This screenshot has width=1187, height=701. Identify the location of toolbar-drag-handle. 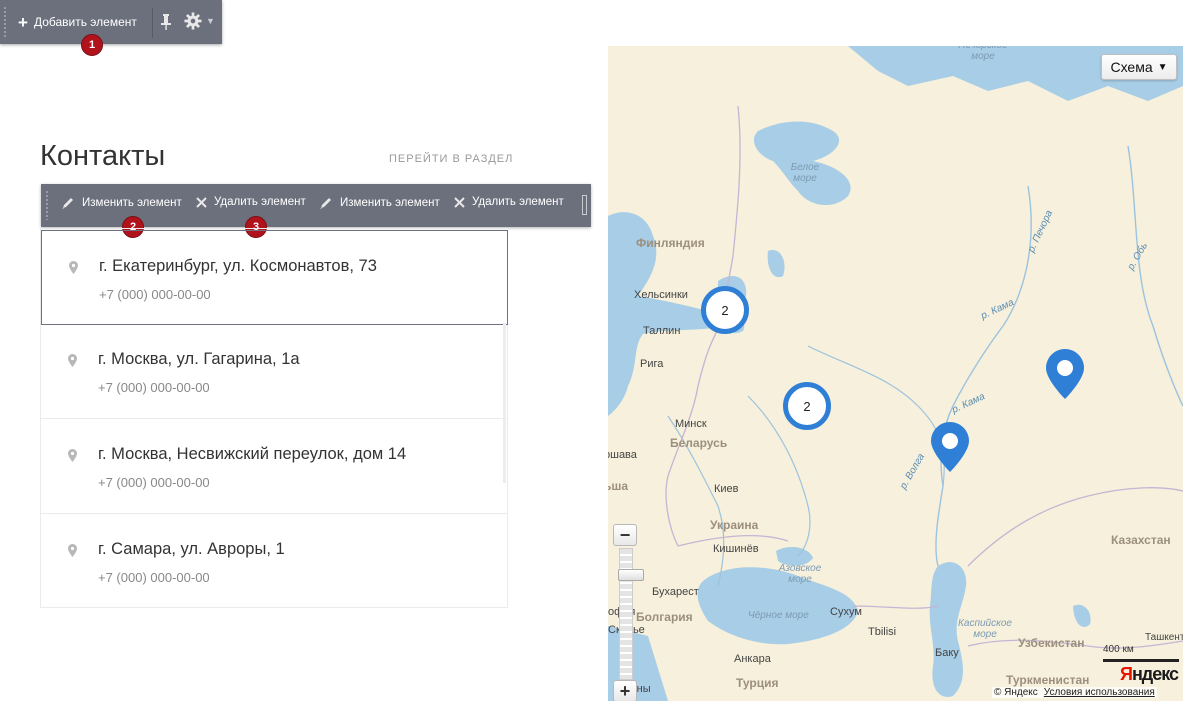
(5, 22).